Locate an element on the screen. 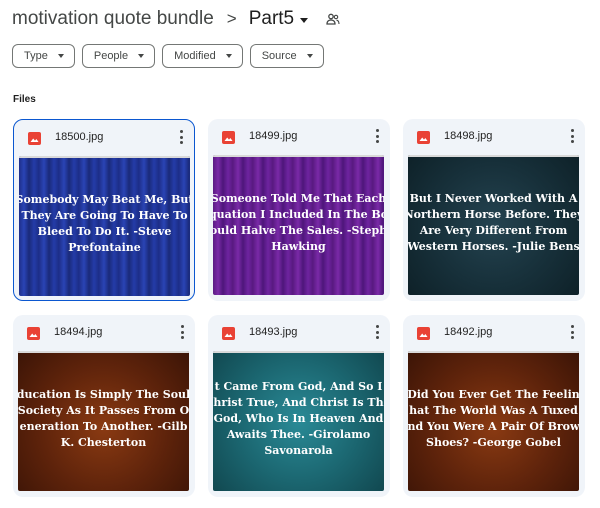  quote-line: eneration To Another. -Gilb is located at coordinates (103, 426).